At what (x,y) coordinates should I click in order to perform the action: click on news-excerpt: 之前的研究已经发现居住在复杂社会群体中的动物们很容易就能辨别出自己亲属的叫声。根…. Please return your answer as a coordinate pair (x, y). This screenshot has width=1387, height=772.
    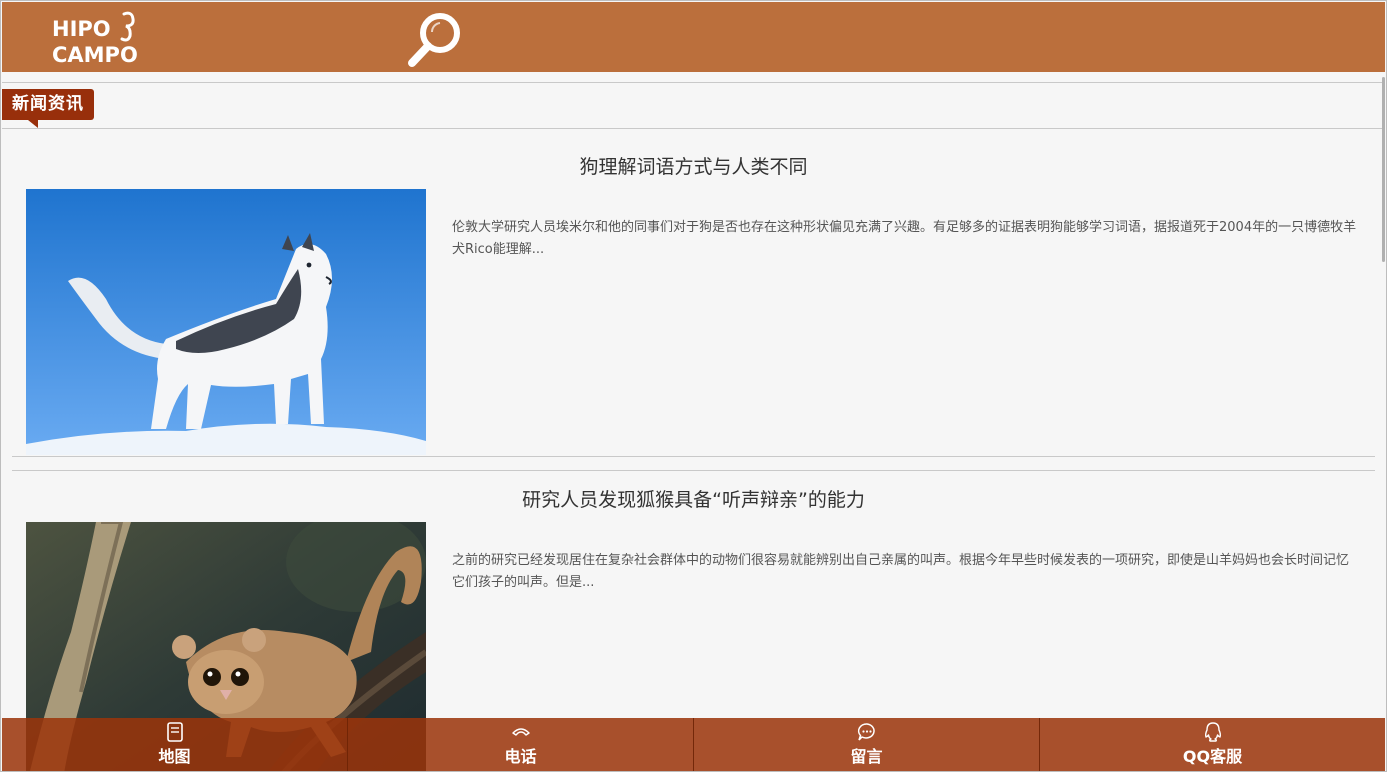
    Looking at the image, I should click on (901, 571).